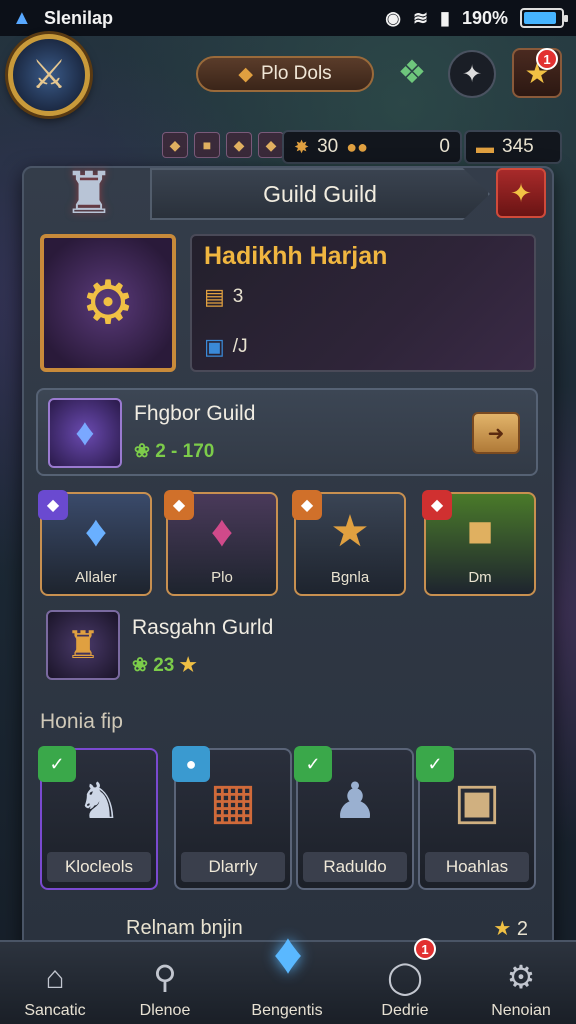 This screenshot has height=1024, width=576. Describe the element at coordinates (287, 432) in the screenshot. I see `fighter-guild-row: ♦ Fhgbor Guild ❀ 2 - 170 ➜` at that location.